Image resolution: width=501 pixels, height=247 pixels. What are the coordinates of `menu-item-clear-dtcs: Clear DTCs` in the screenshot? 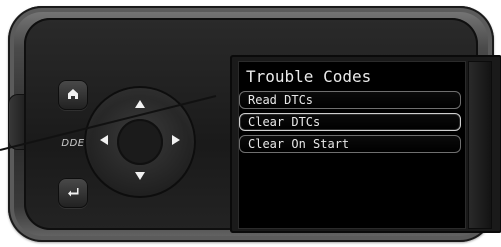 It's located at (350, 122).